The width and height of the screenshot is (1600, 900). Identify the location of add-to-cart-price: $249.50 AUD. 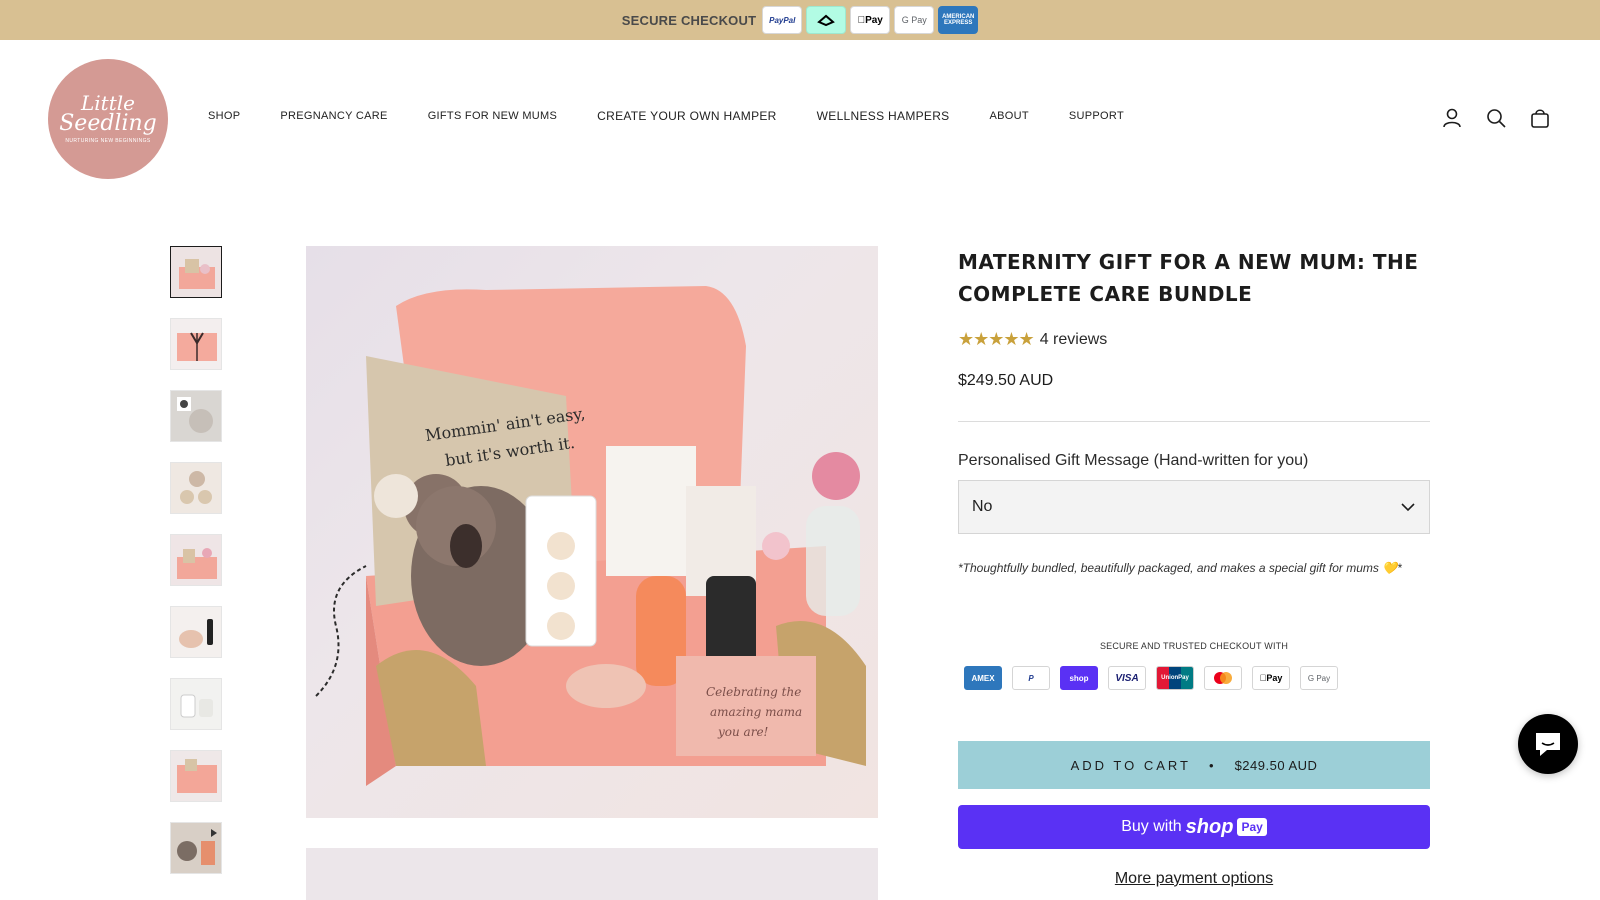
(1276, 765).